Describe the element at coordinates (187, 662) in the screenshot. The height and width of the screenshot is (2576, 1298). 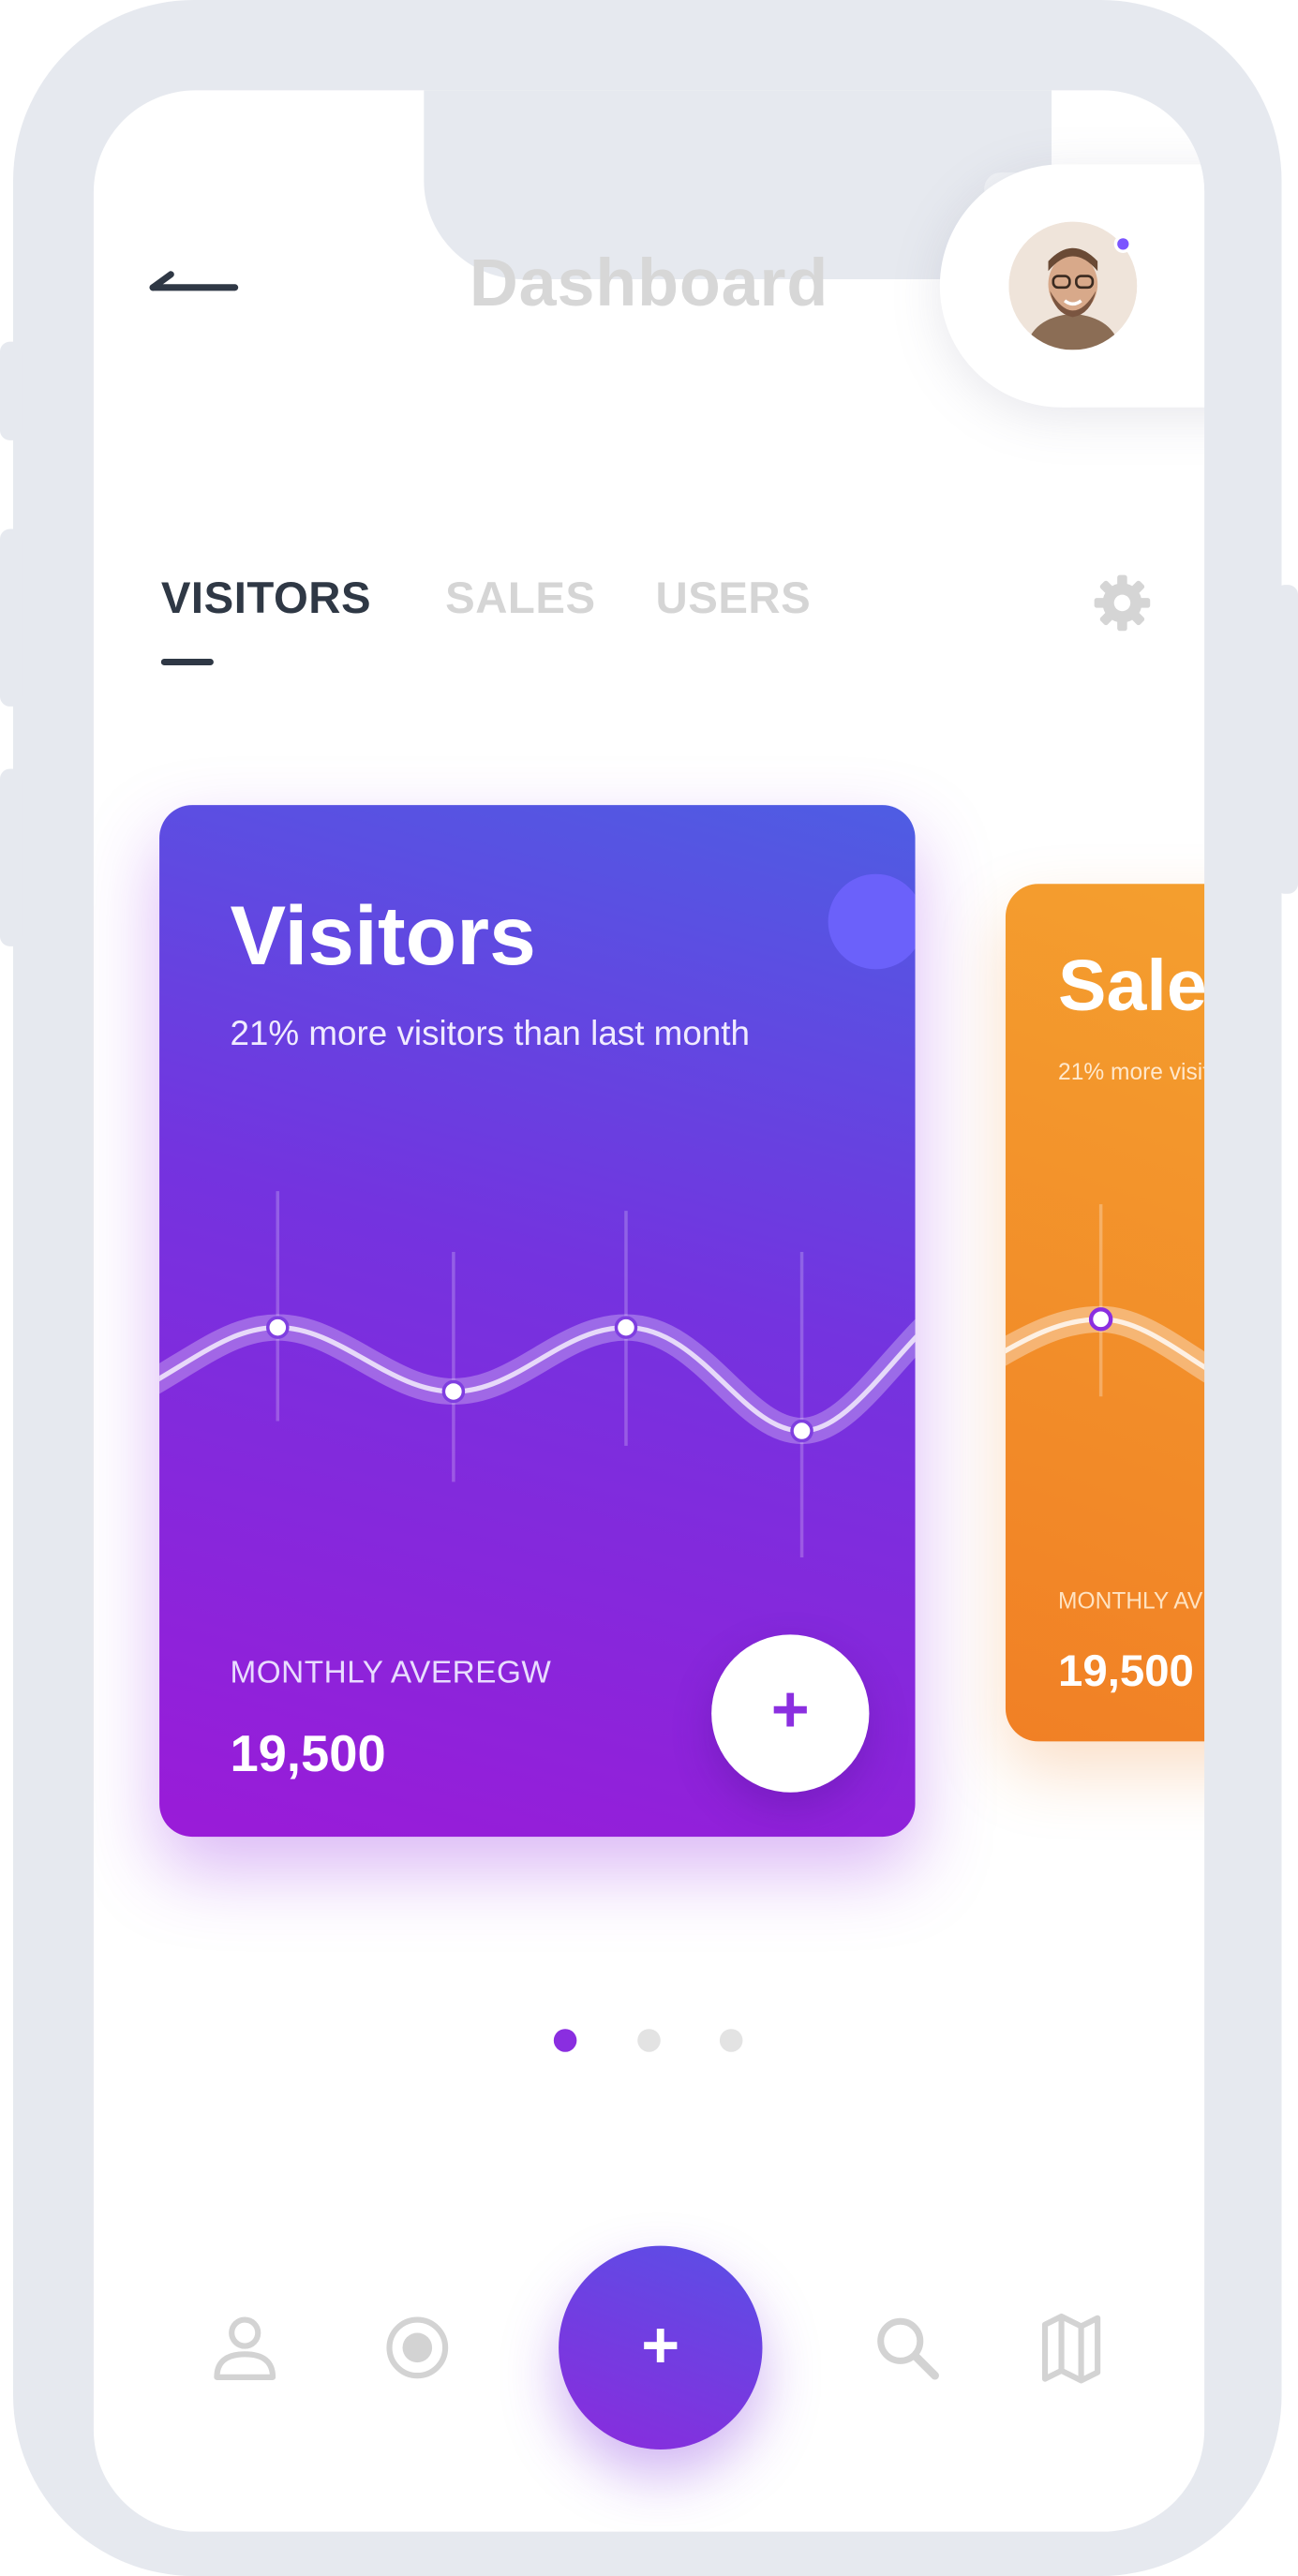
I see `active-tab-indicator` at that location.